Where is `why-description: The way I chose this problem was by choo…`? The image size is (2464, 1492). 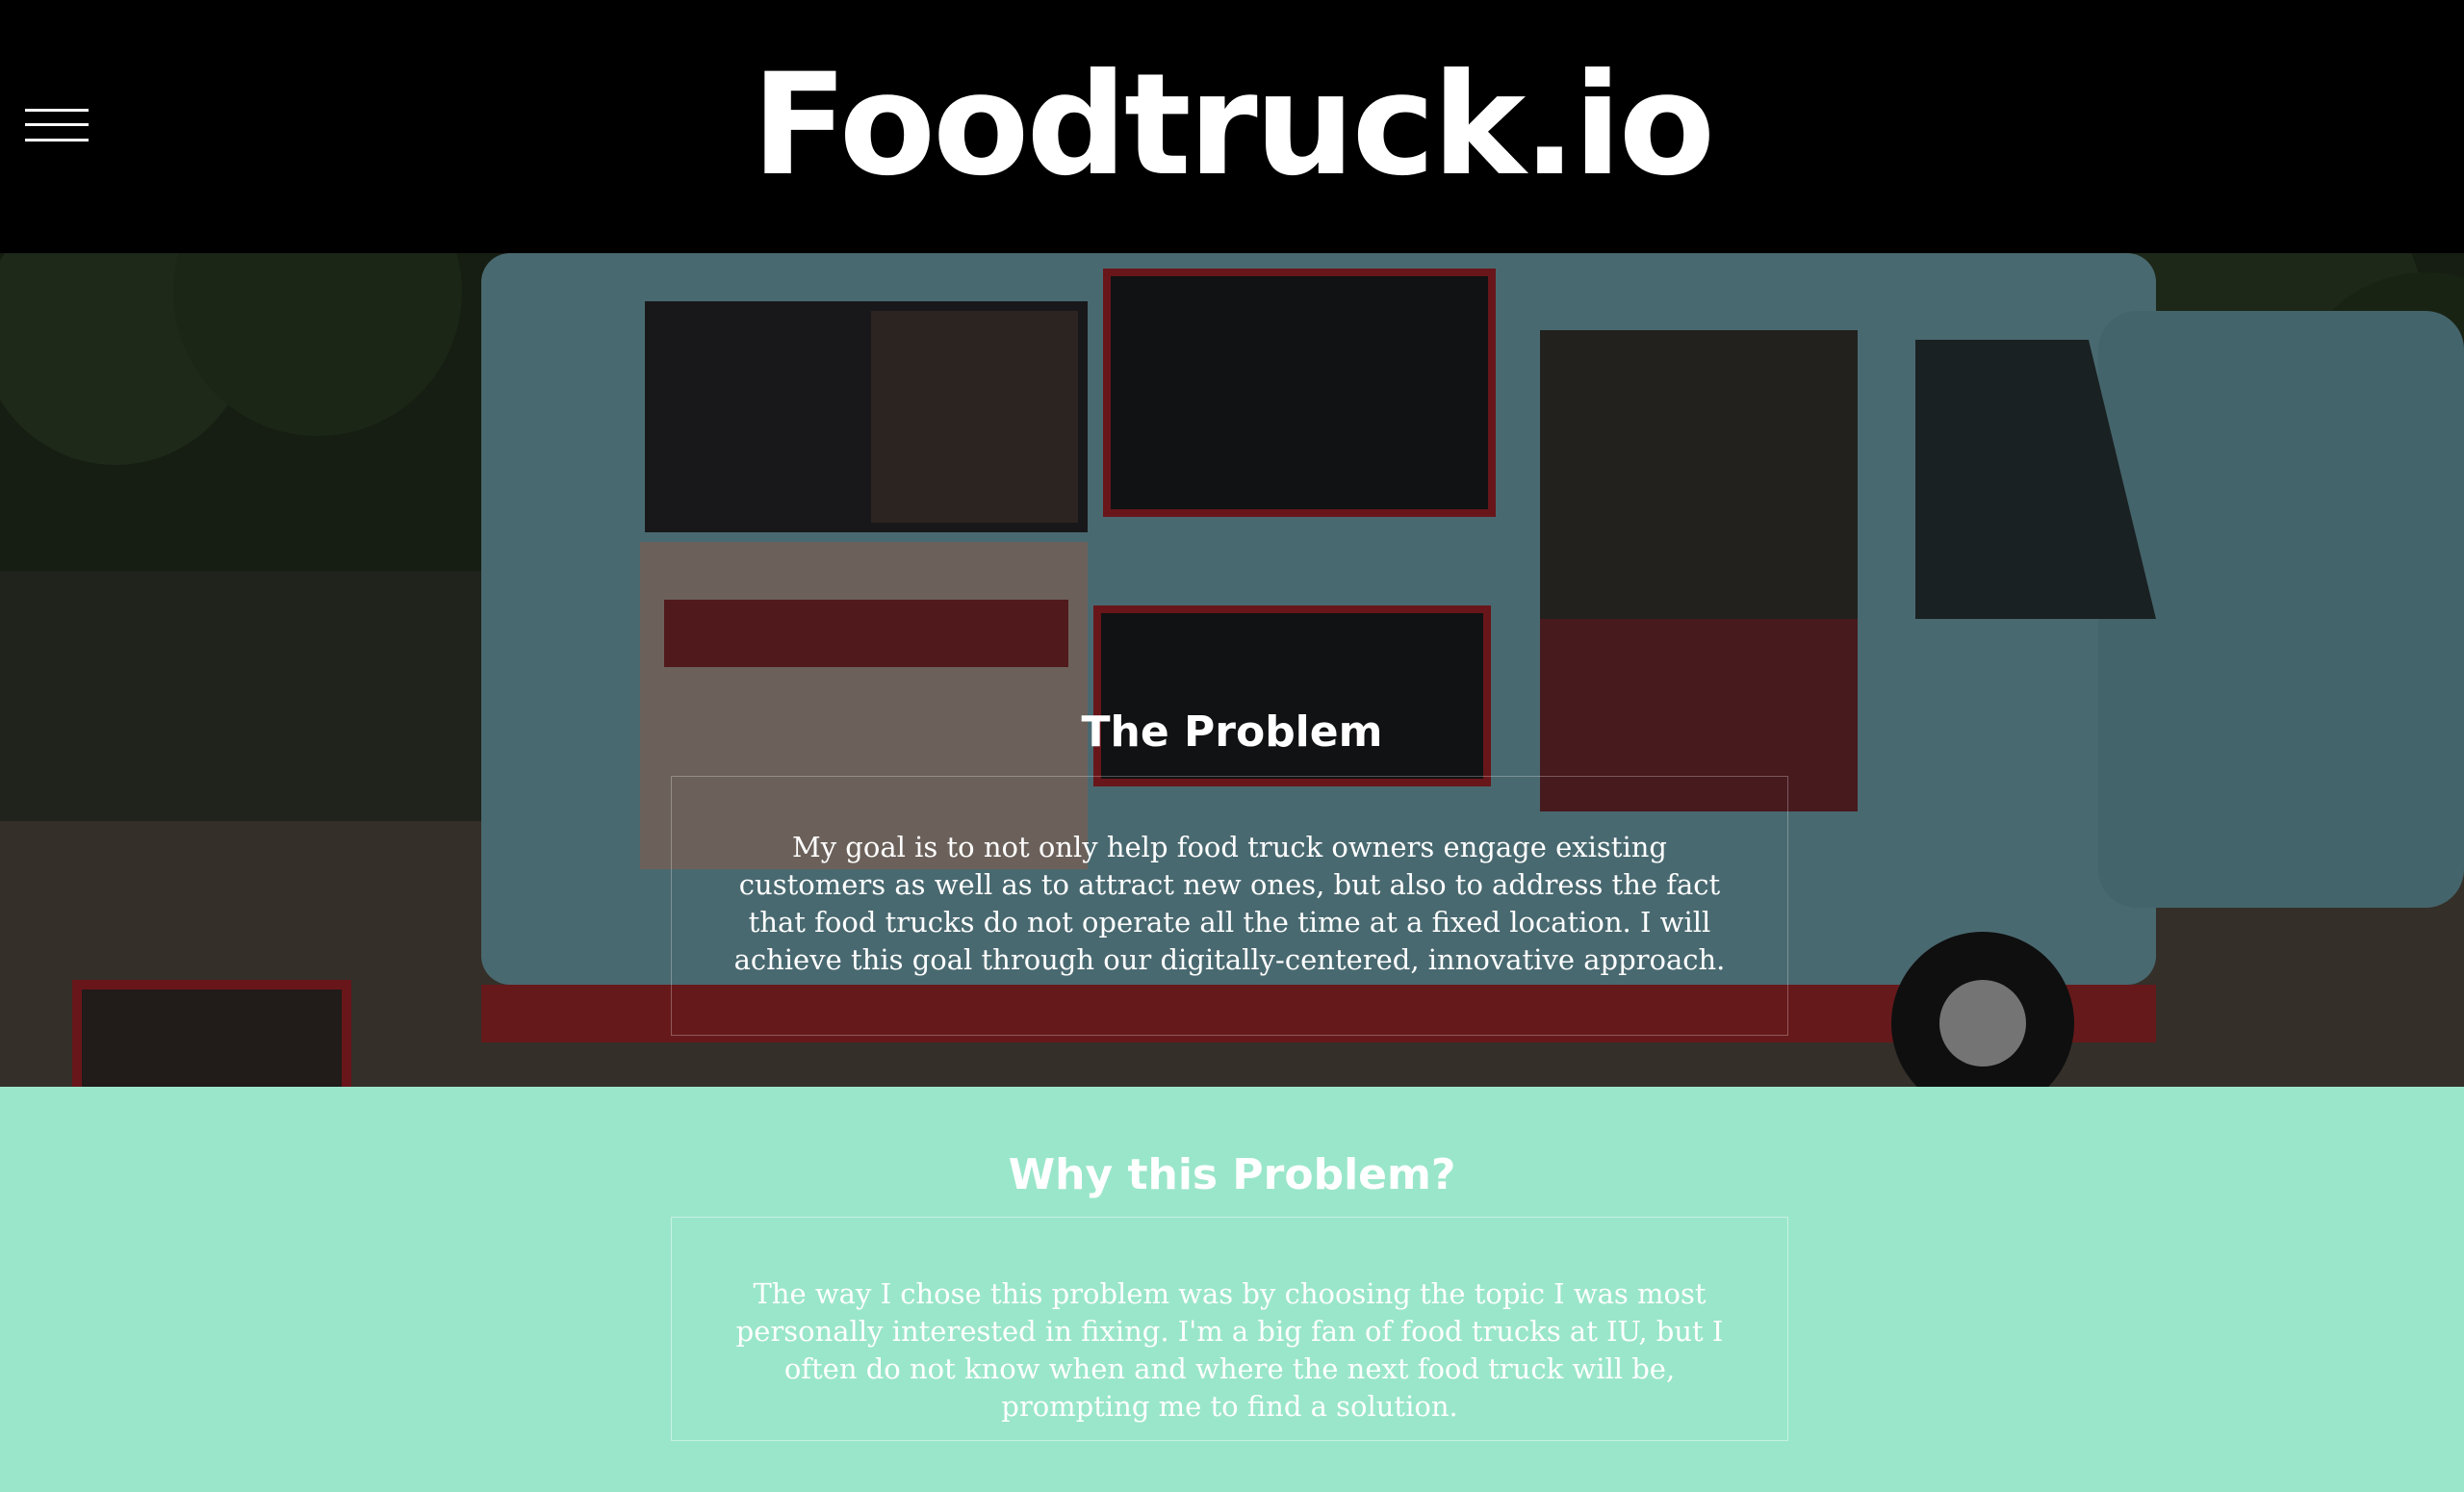
why-description: The way I chose this problem was by choo… is located at coordinates (1229, 1350).